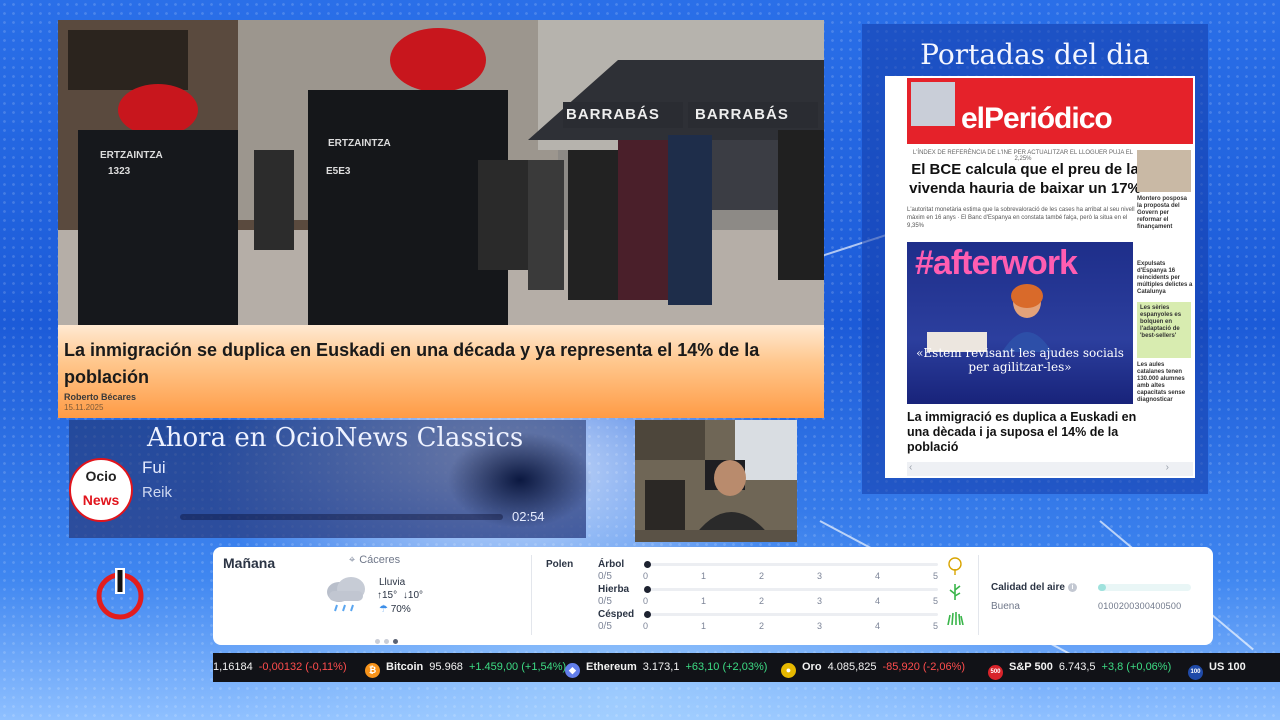  I want to click on feature-title: #afterwork, so click(996, 263).